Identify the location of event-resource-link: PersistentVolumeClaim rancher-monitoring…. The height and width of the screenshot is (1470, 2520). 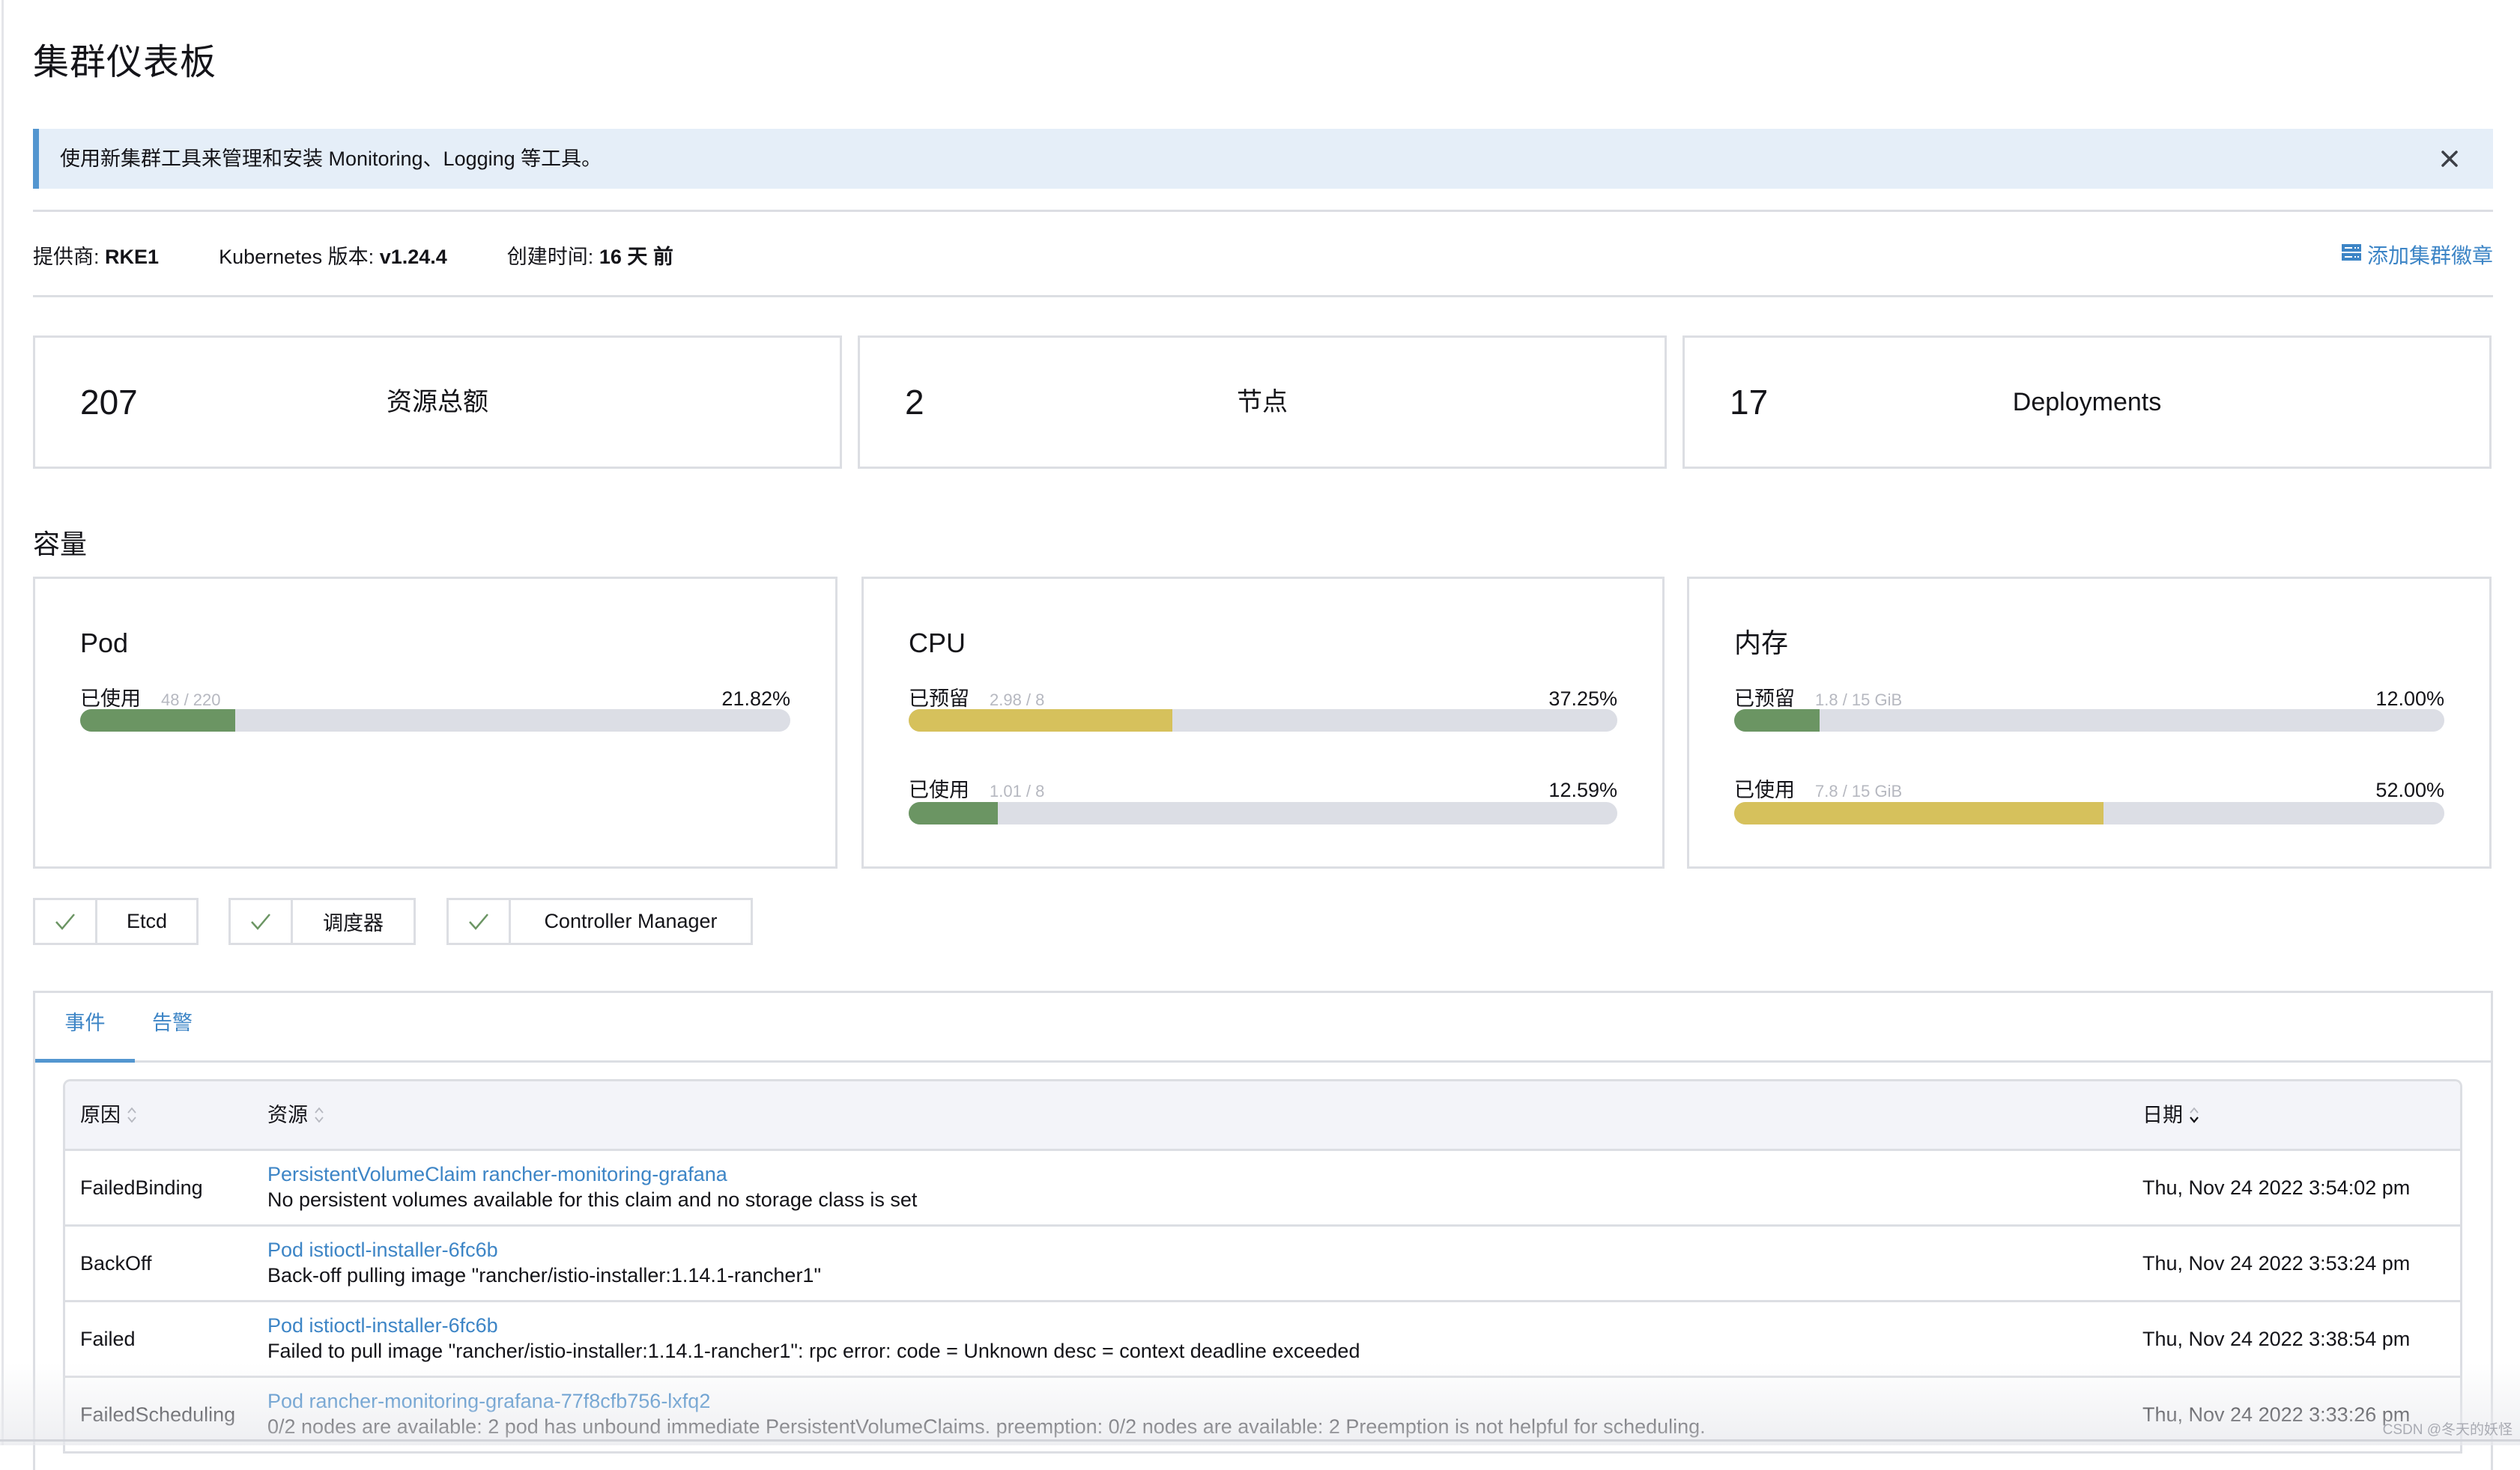
(592, 1174).